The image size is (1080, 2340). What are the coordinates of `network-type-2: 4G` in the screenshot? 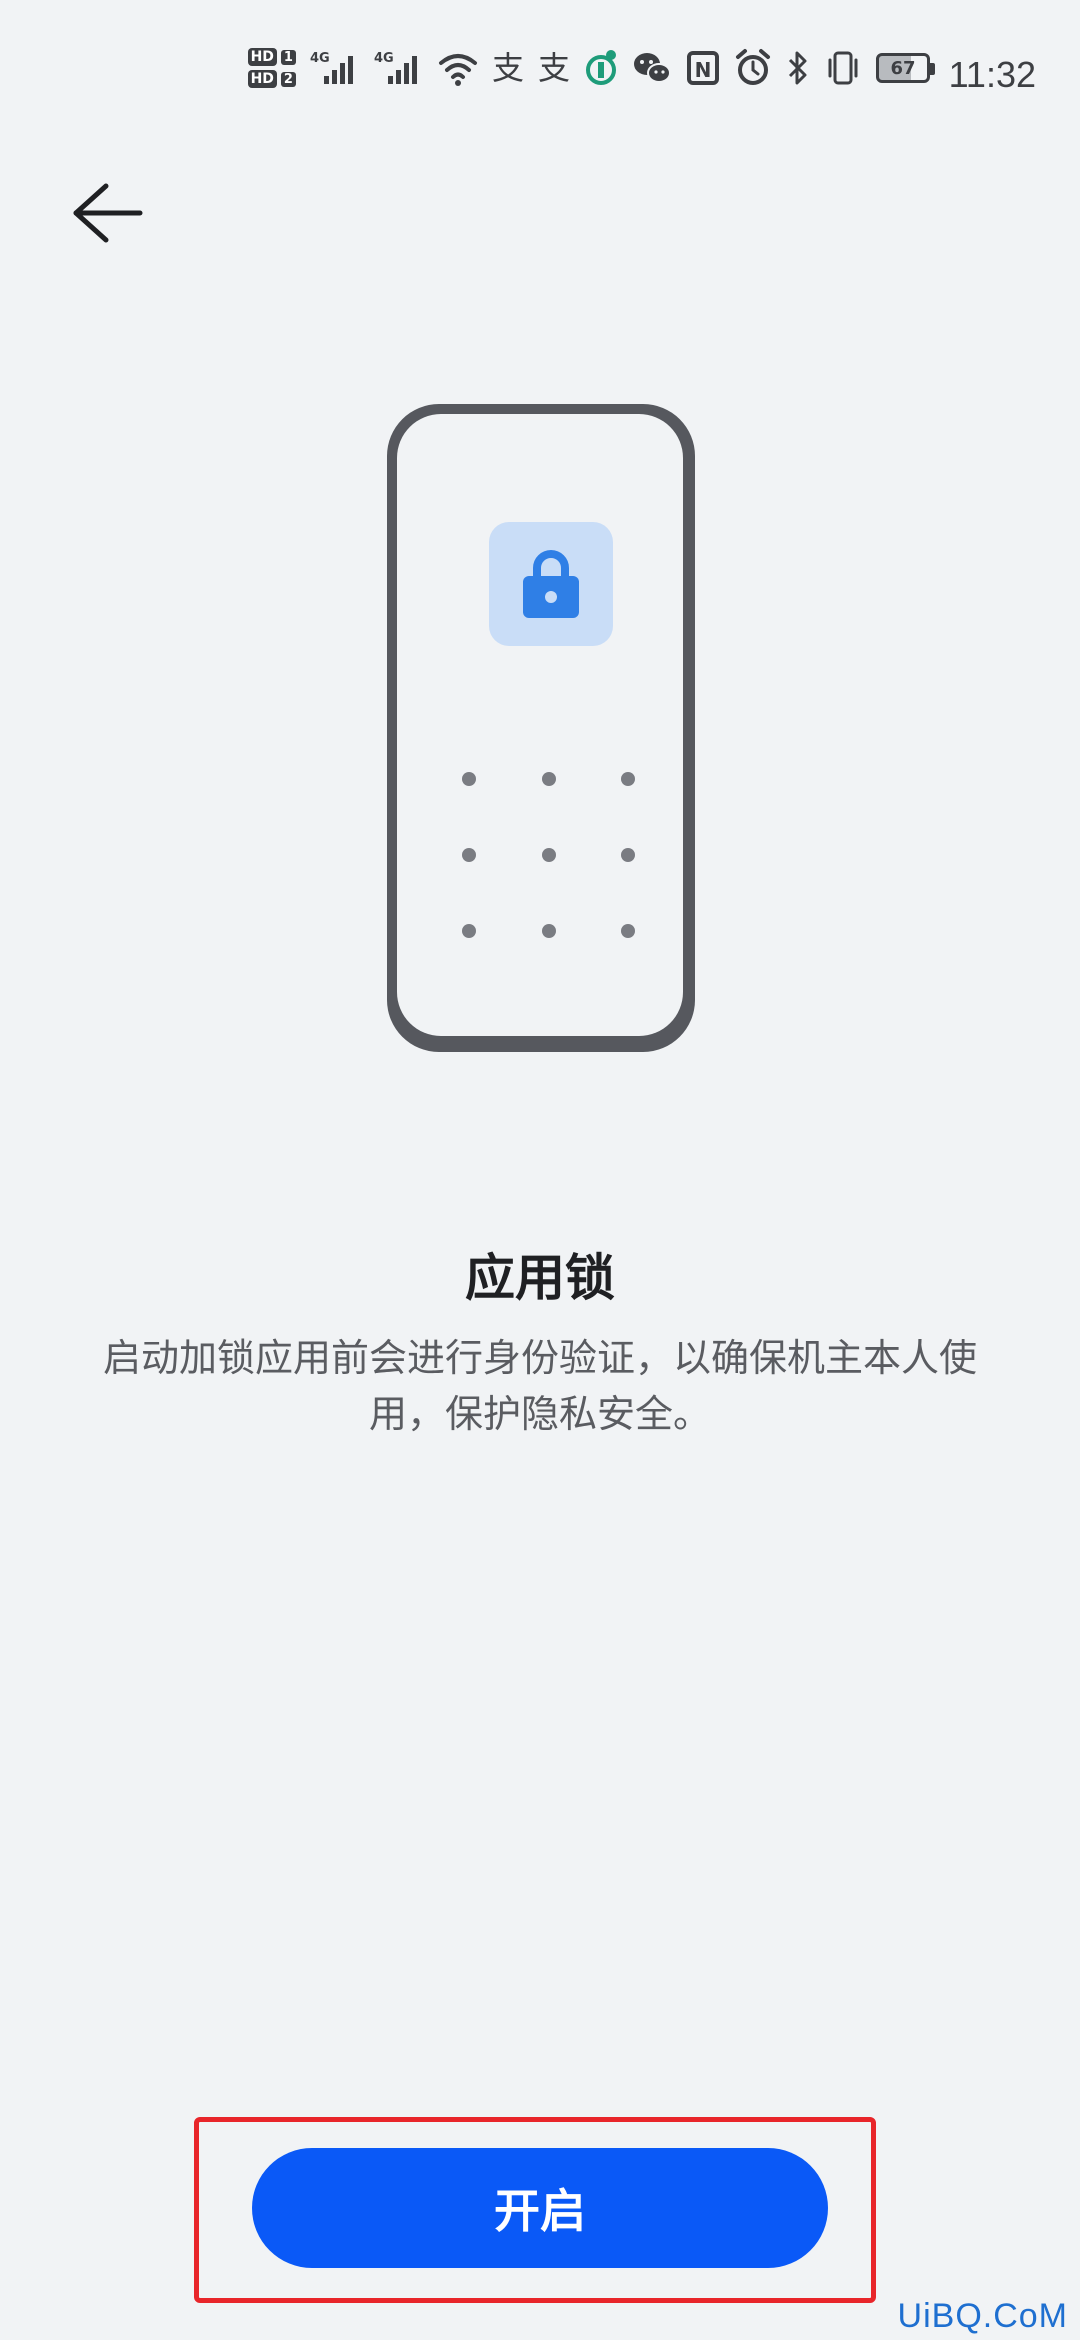 It's located at (384, 58).